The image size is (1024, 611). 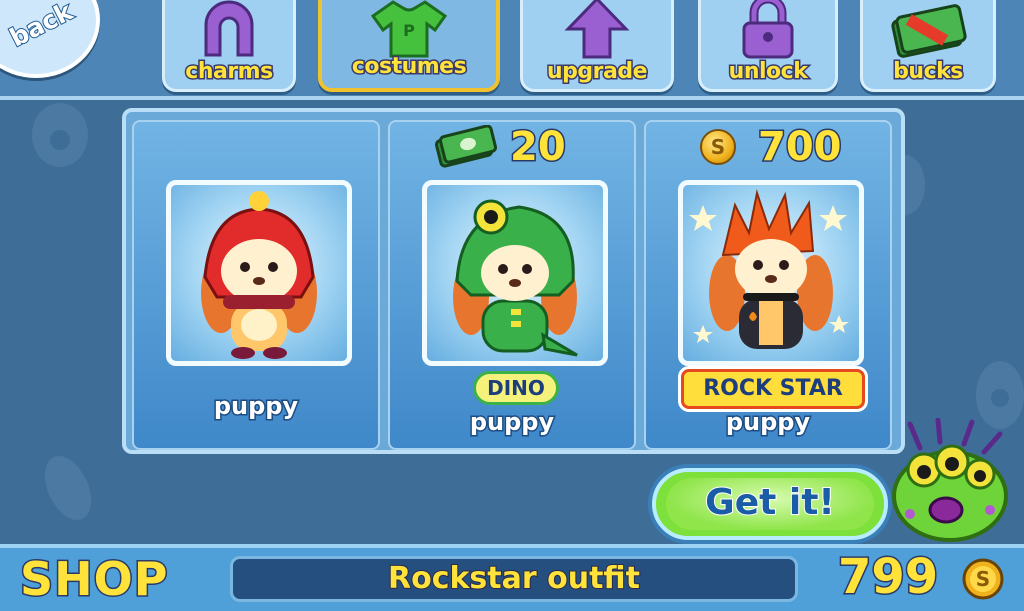 I want to click on tab-unlock: unlock, so click(x=768, y=46).